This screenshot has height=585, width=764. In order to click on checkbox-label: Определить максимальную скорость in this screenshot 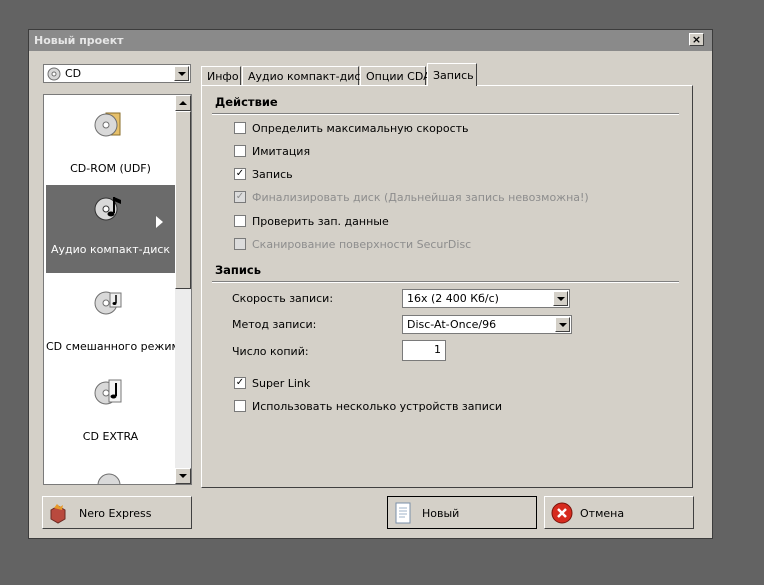, I will do `click(360, 128)`.